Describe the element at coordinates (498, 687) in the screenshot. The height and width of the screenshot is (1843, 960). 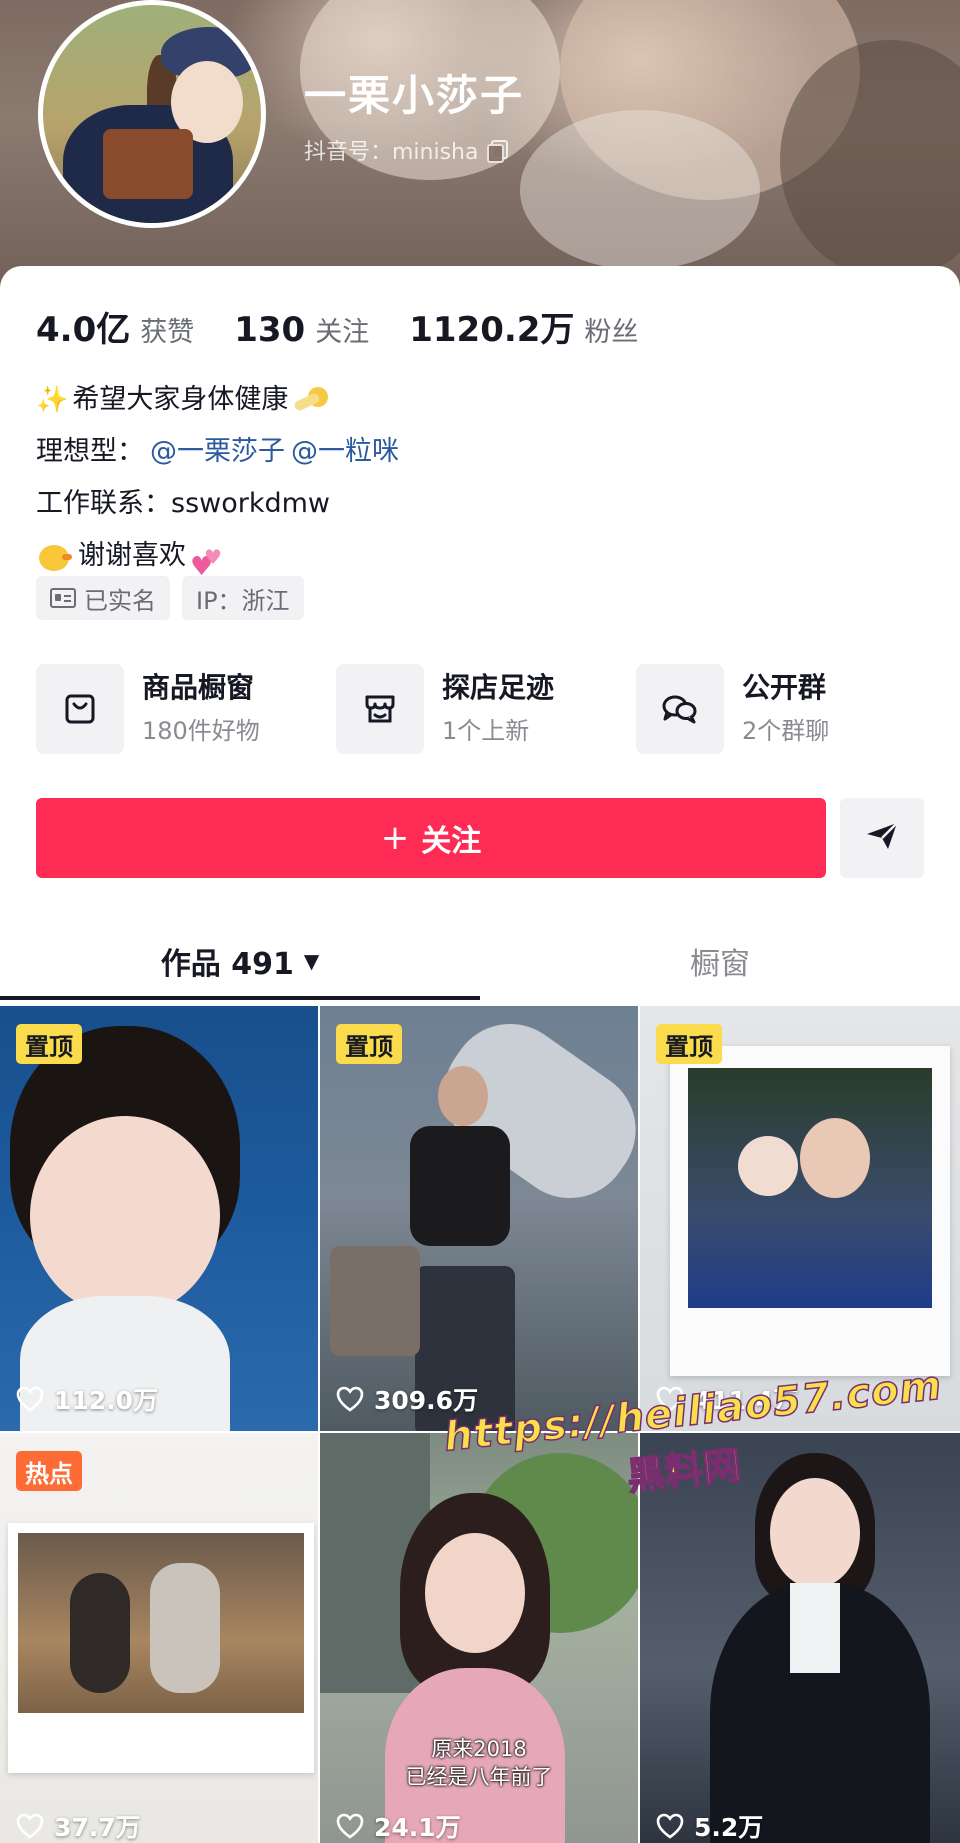
I see `service-title: 探店足迹` at that location.